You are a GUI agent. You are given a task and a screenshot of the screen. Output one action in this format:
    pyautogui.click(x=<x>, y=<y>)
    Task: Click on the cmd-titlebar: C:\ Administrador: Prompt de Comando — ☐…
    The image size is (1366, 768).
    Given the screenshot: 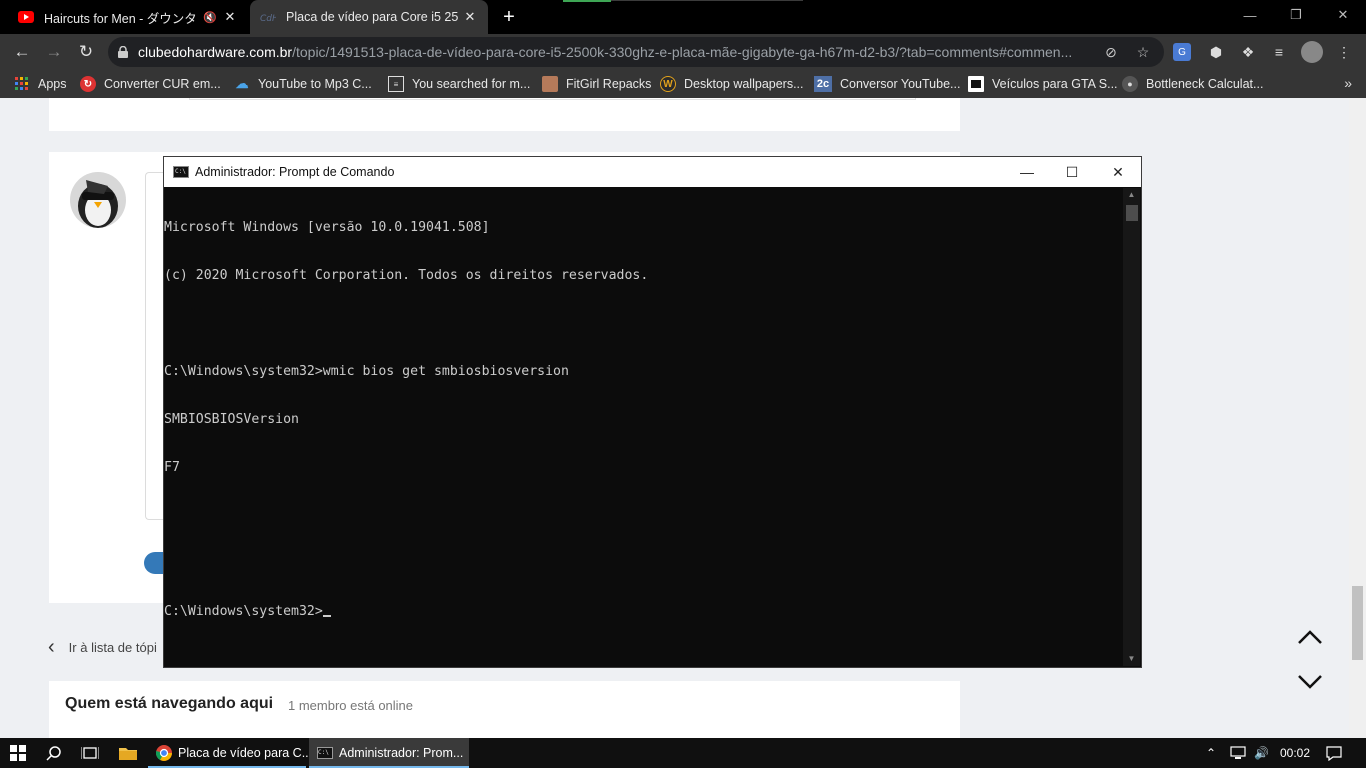 What is the action you would take?
    pyautogui.click(x=652, y=172)
    